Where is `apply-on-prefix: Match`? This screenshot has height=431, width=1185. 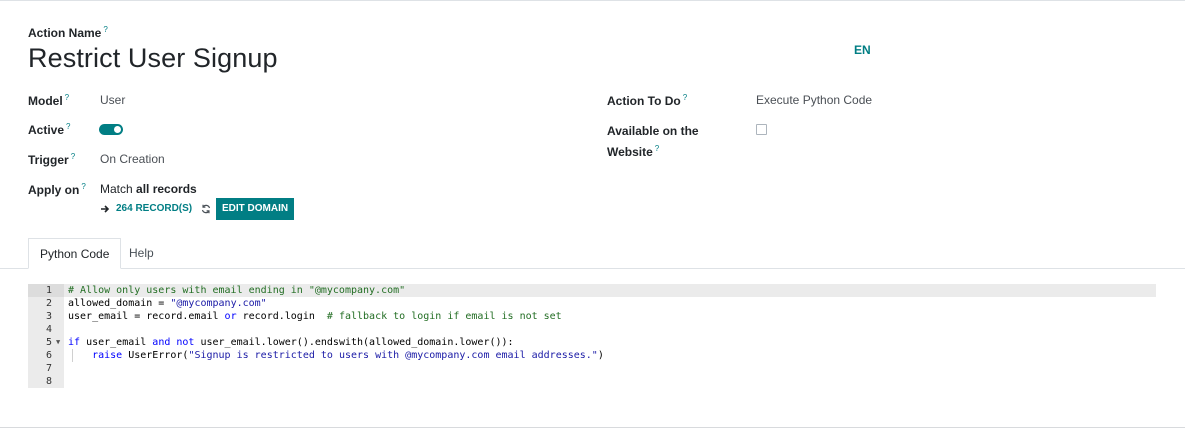
apply-on-prefix: Match is located at coordinates (118, 189).